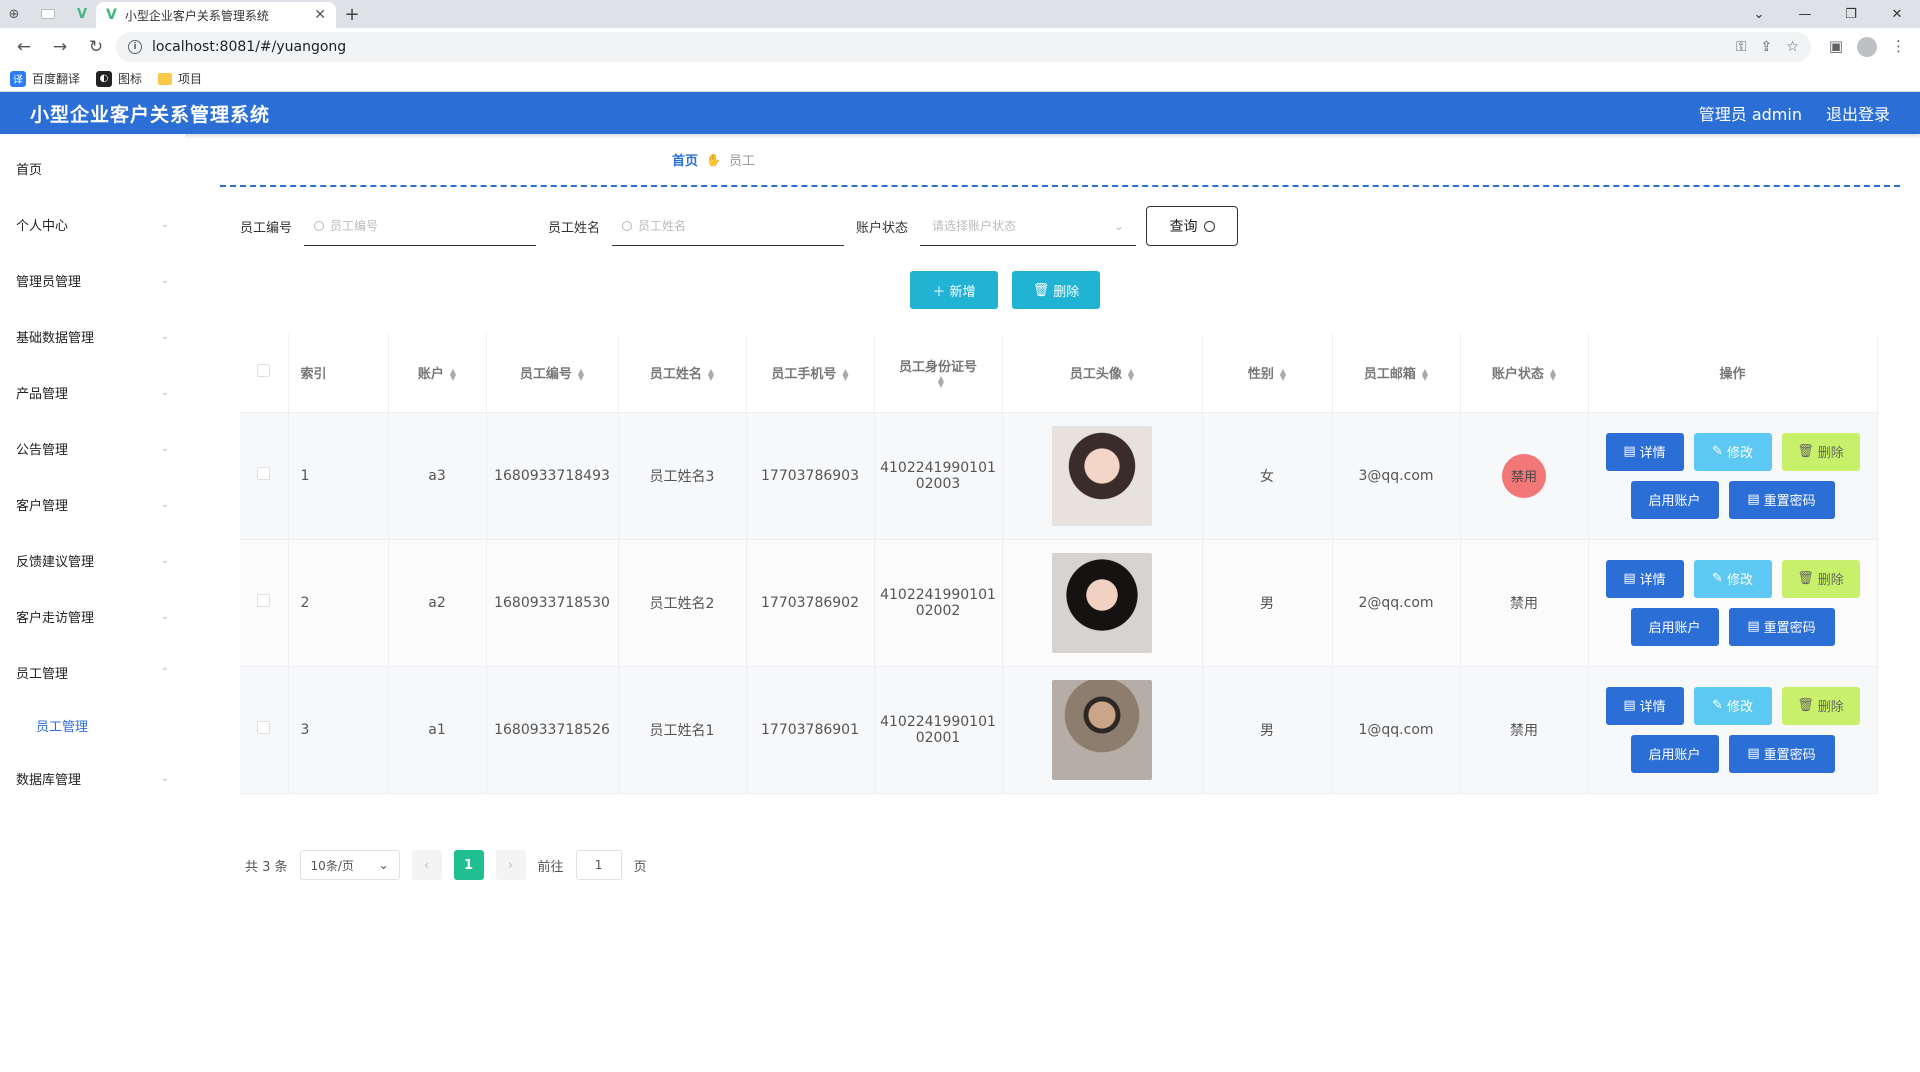 The width and height of the screenshot is (1920, 1072). Describe the element at coordinates (1524, 603) in the screenshot. I see `cell-status: 禁用` at that location.